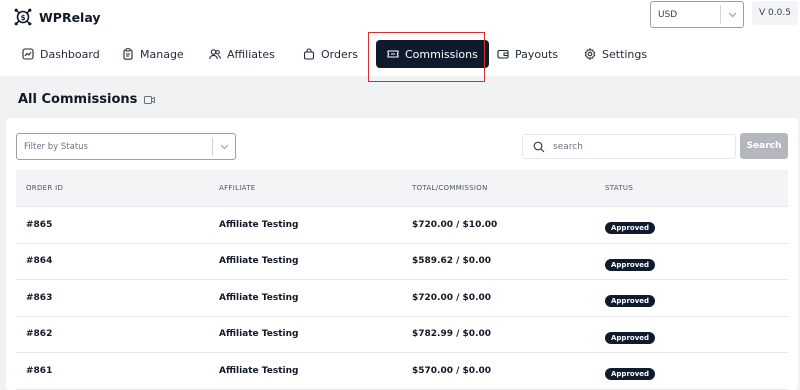 This screenshot has width=800, height=390. I want to click on nav-item-dashboard: Dashboard, so click(61, 54).